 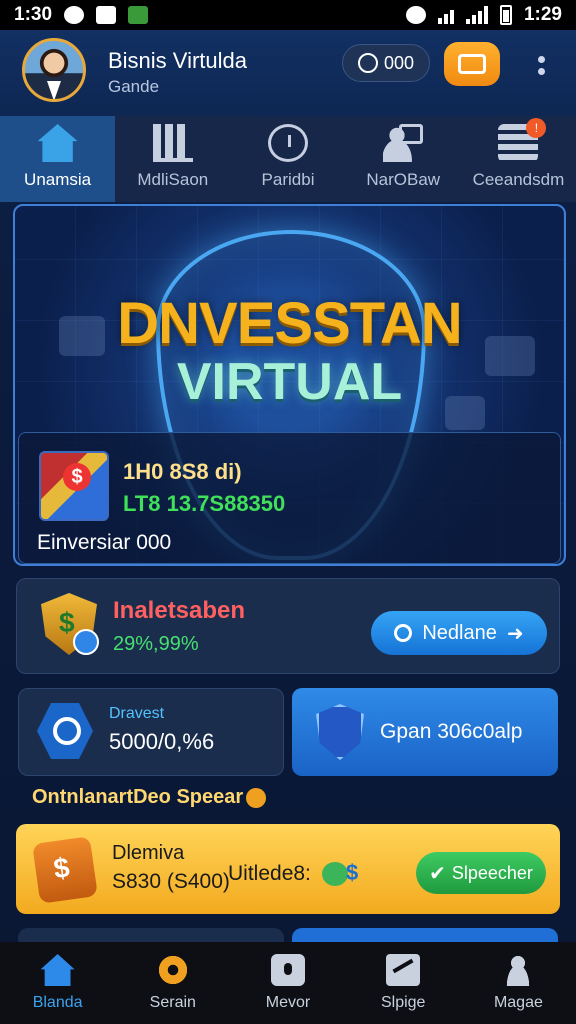 I want to click on open-account-card: Gpan 306c0alp, so click(x=425, y=732).